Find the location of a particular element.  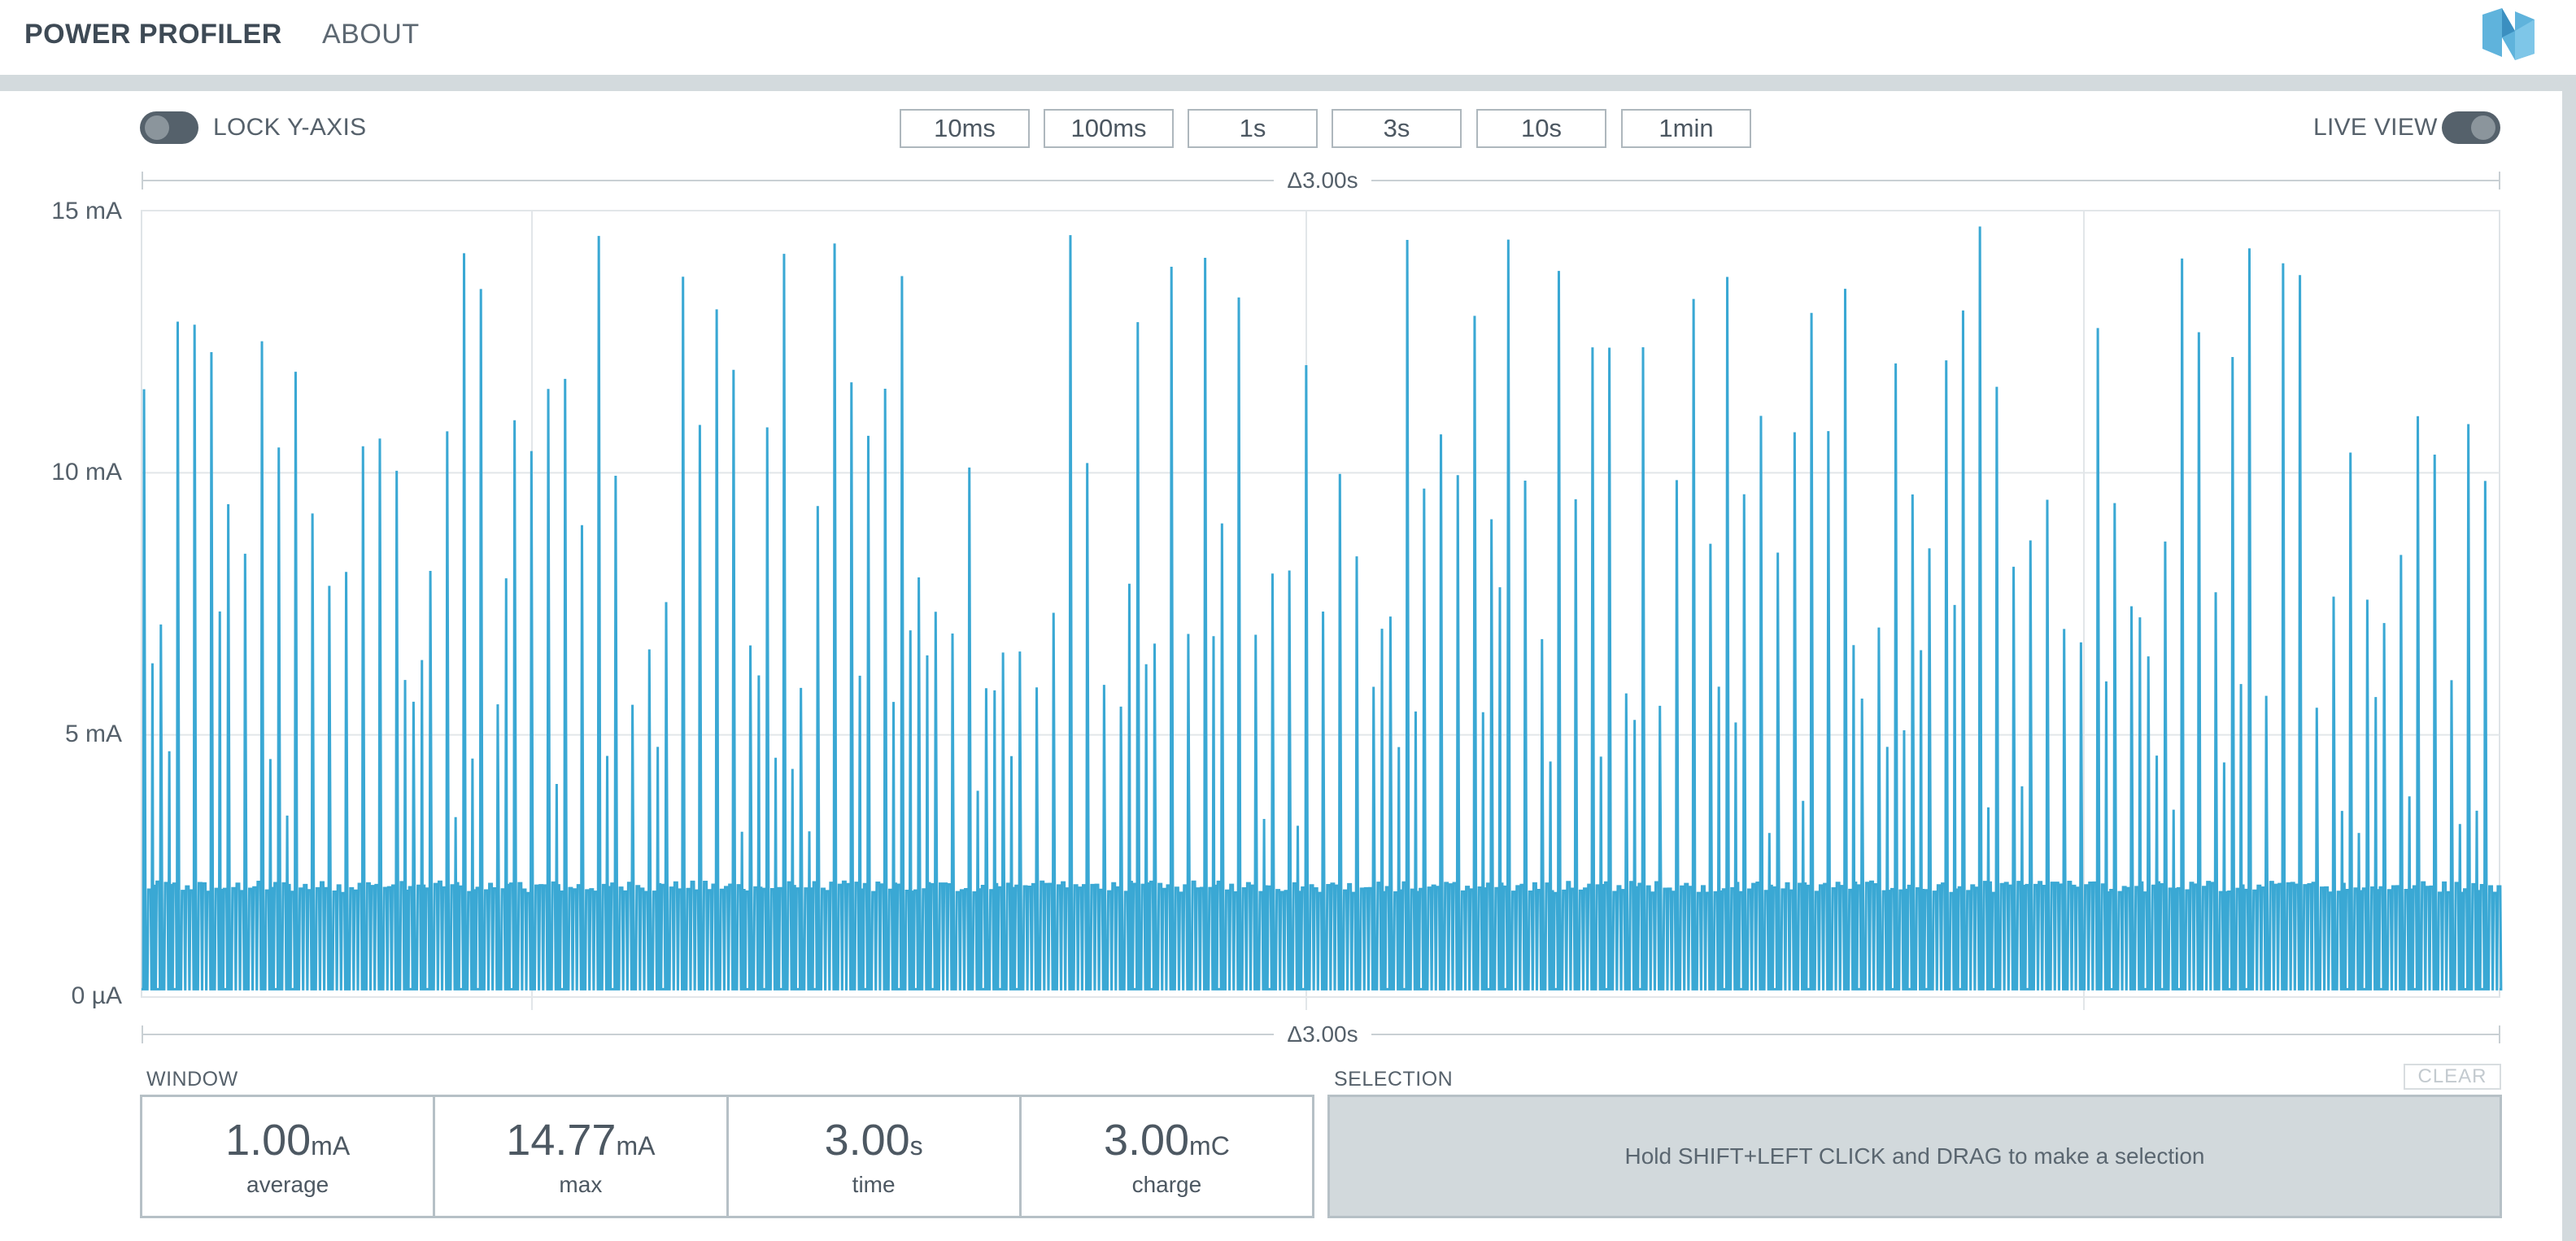

stat-max: 14.77mA max is located at coordinates (582, 1157).